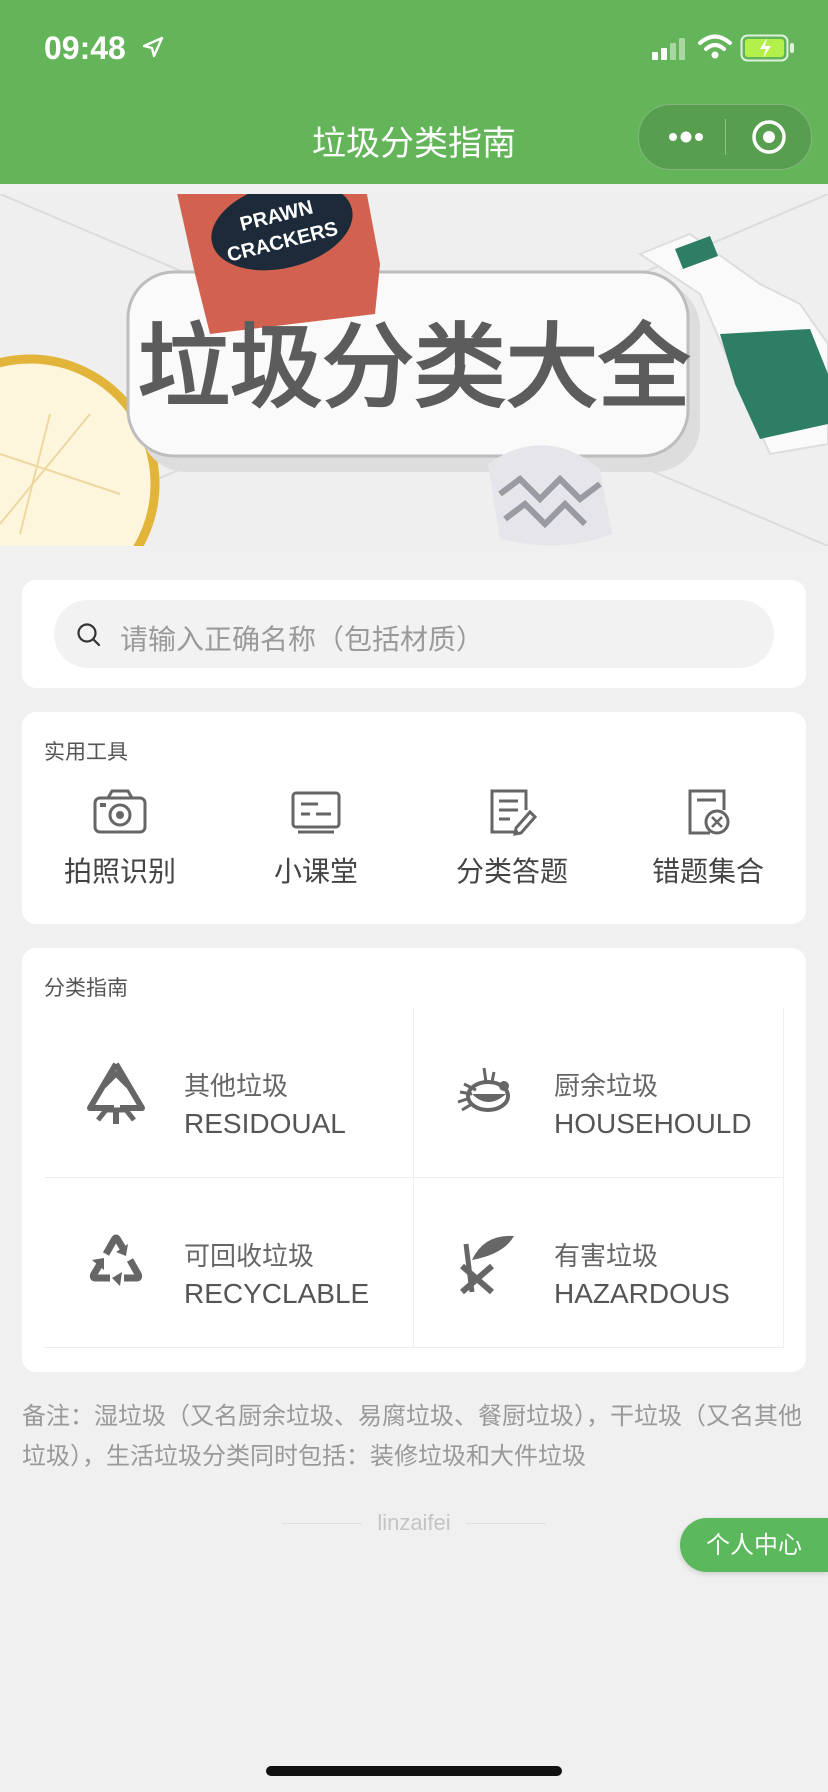 This screenshot has height=1792, width=828. I want to click on tools-card: 实用工具 拍照识别 小课堂 分类答题 错题集合, so click(414, 818).